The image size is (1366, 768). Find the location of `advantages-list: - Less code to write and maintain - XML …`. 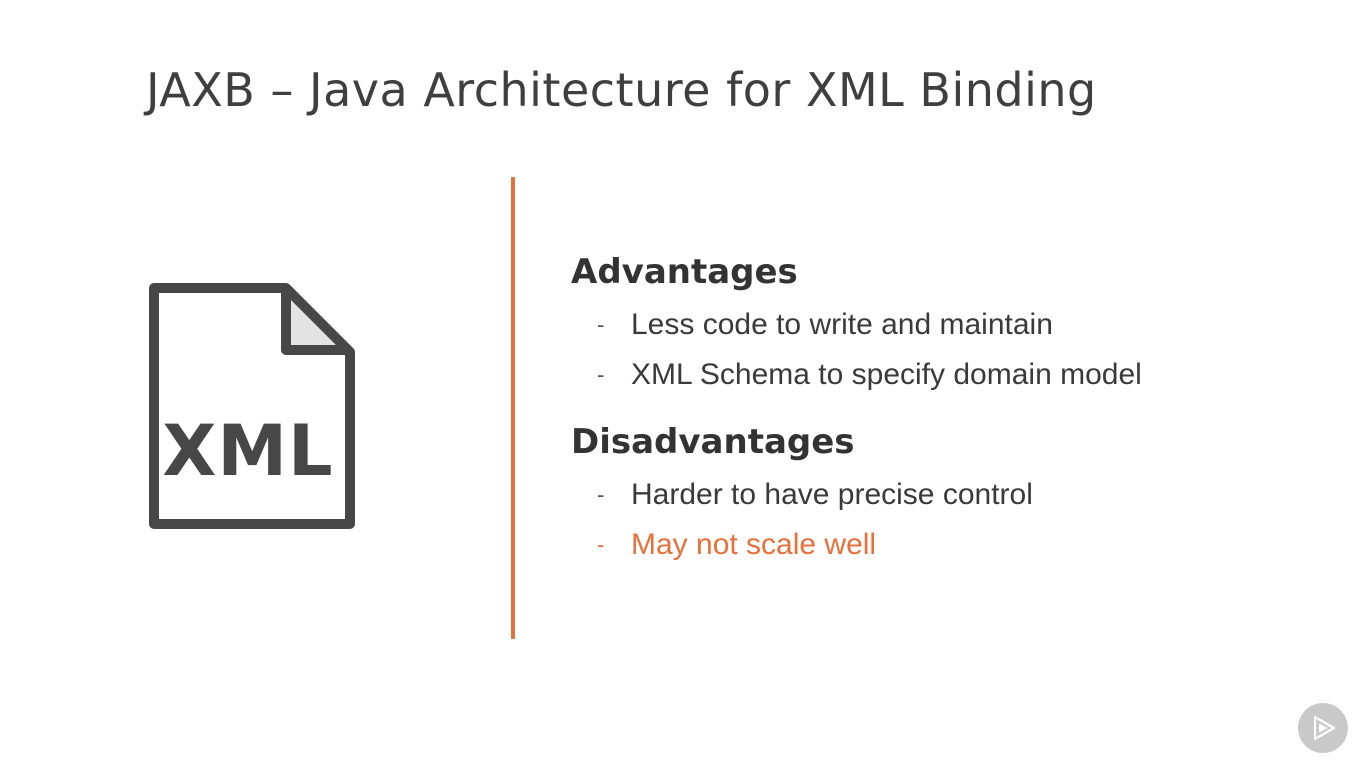

advantages-list: - Less code to write and maintain - XML … is located at coordinates (951, 350).